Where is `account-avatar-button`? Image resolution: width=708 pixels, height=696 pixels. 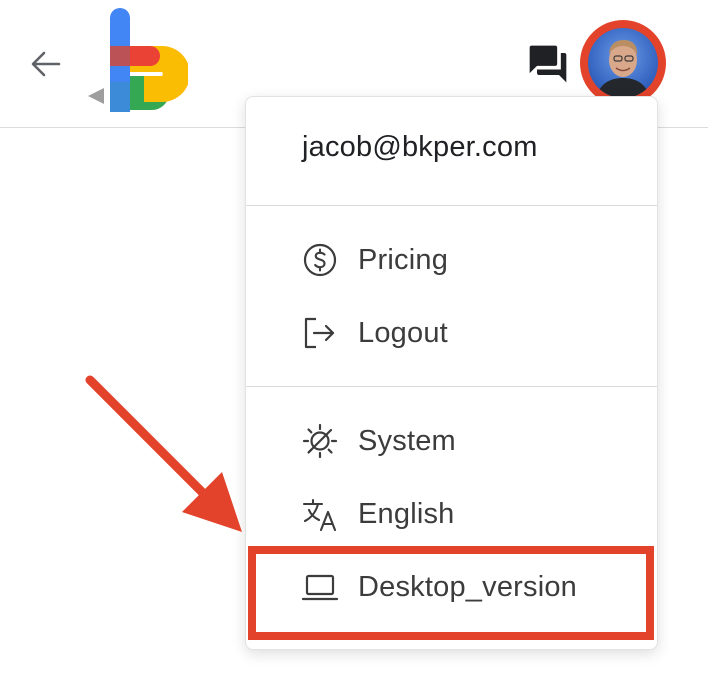
account-avatar-button is located at coordinates (623, 63).